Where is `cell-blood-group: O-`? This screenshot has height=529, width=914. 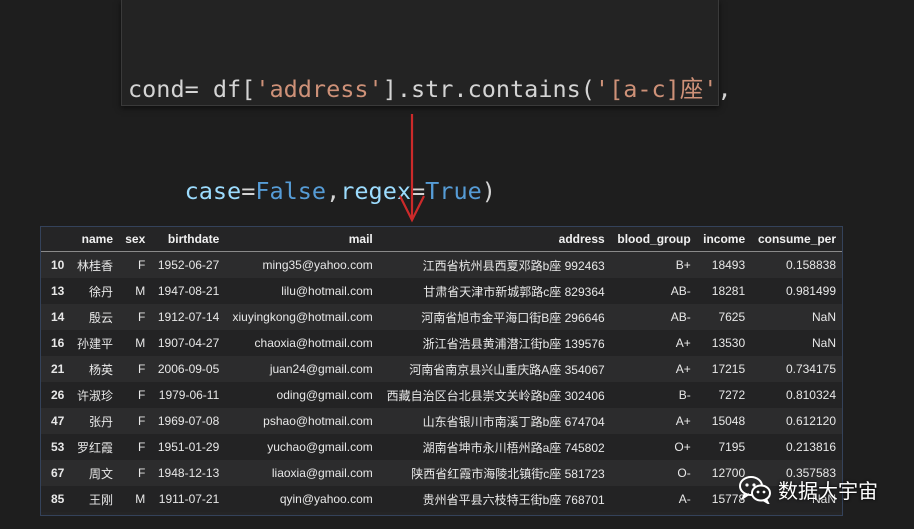 cell-blood-group: O- is located at coordinates (684, 473).